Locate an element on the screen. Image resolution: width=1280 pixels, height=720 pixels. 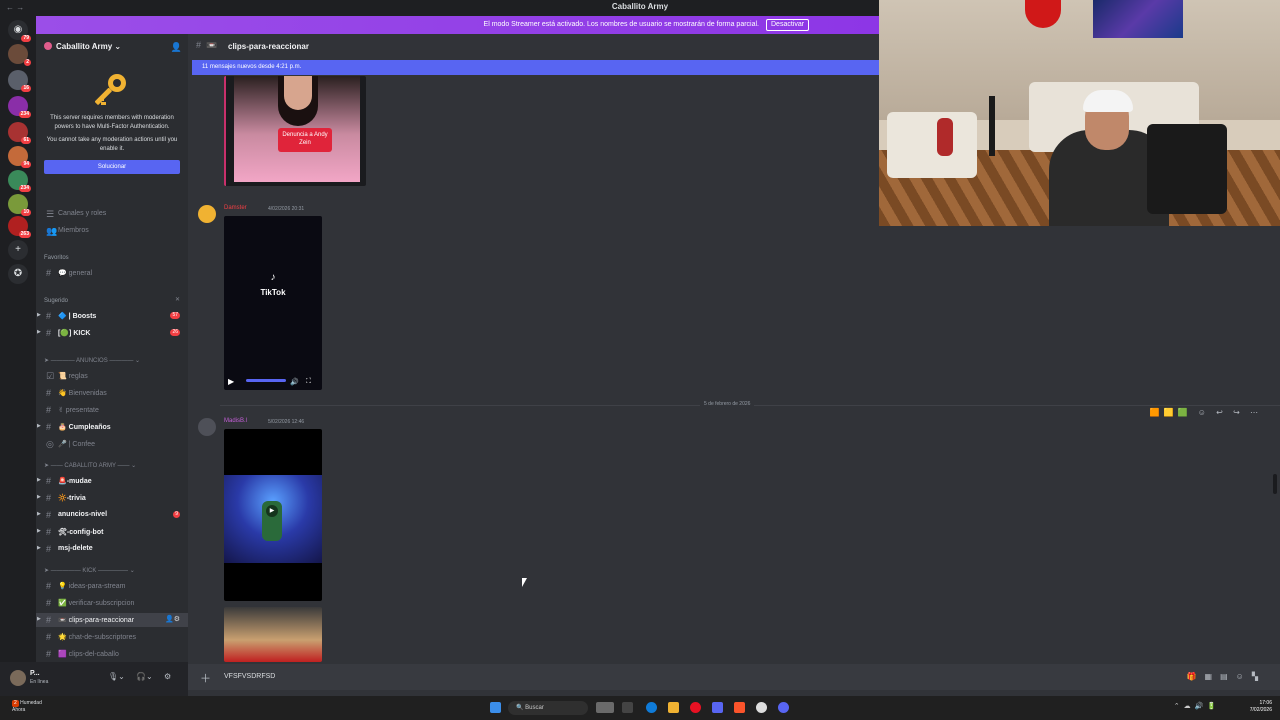
message-author: Damster is located at coordinates (235, 208).